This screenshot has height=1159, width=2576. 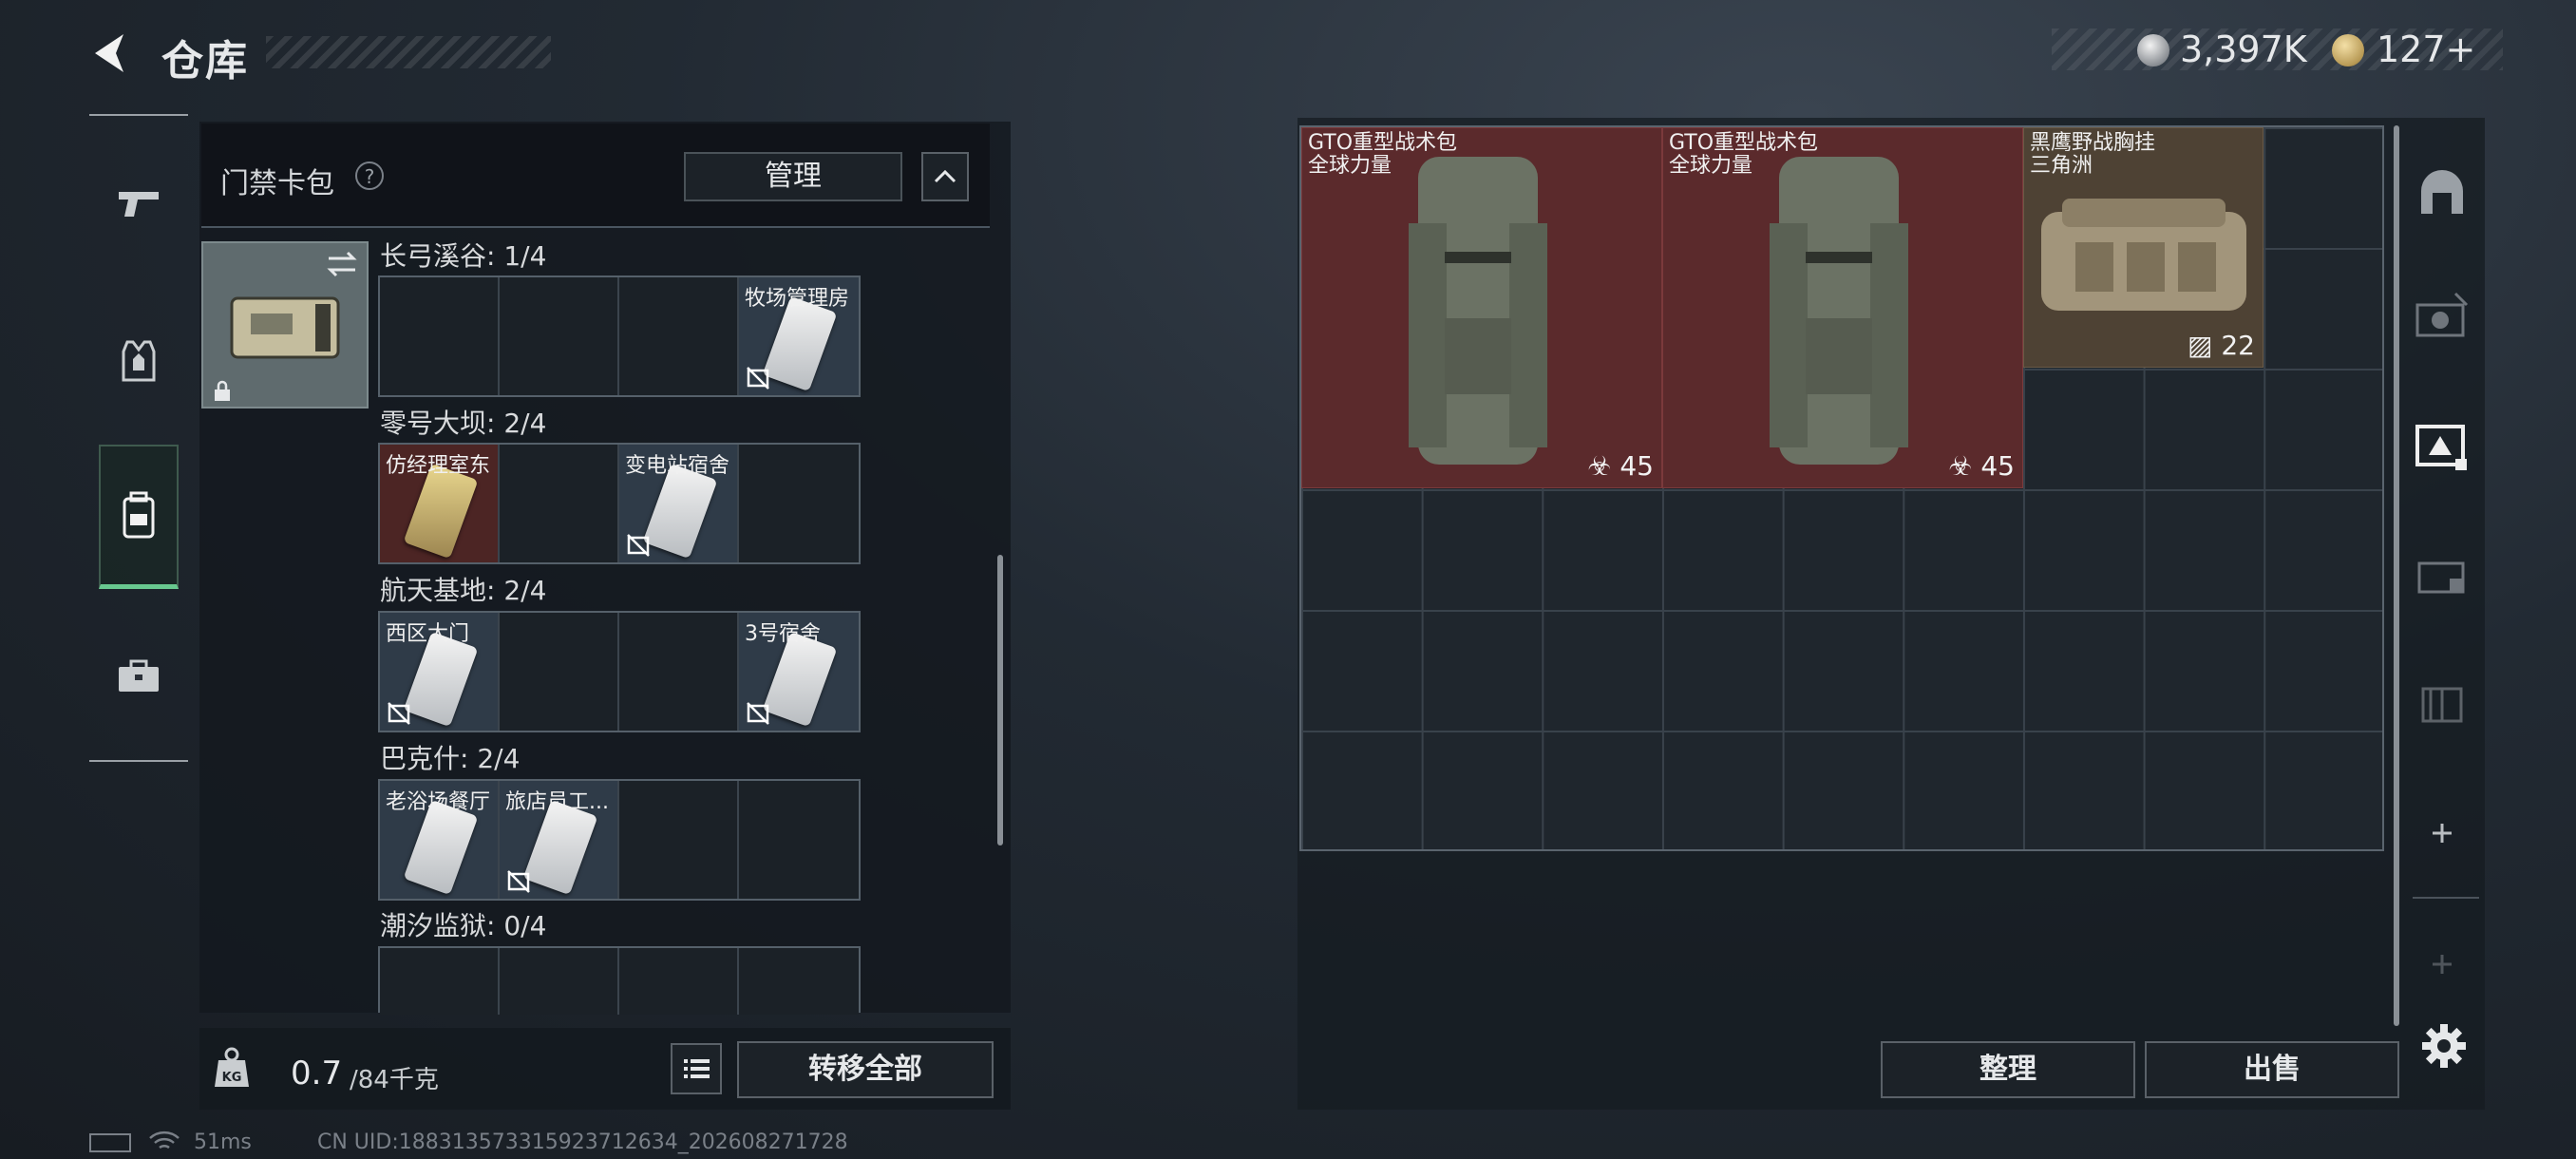 I want to click on map-title-space-base: 航天基地: 2/4, so click(x=463, y=590).